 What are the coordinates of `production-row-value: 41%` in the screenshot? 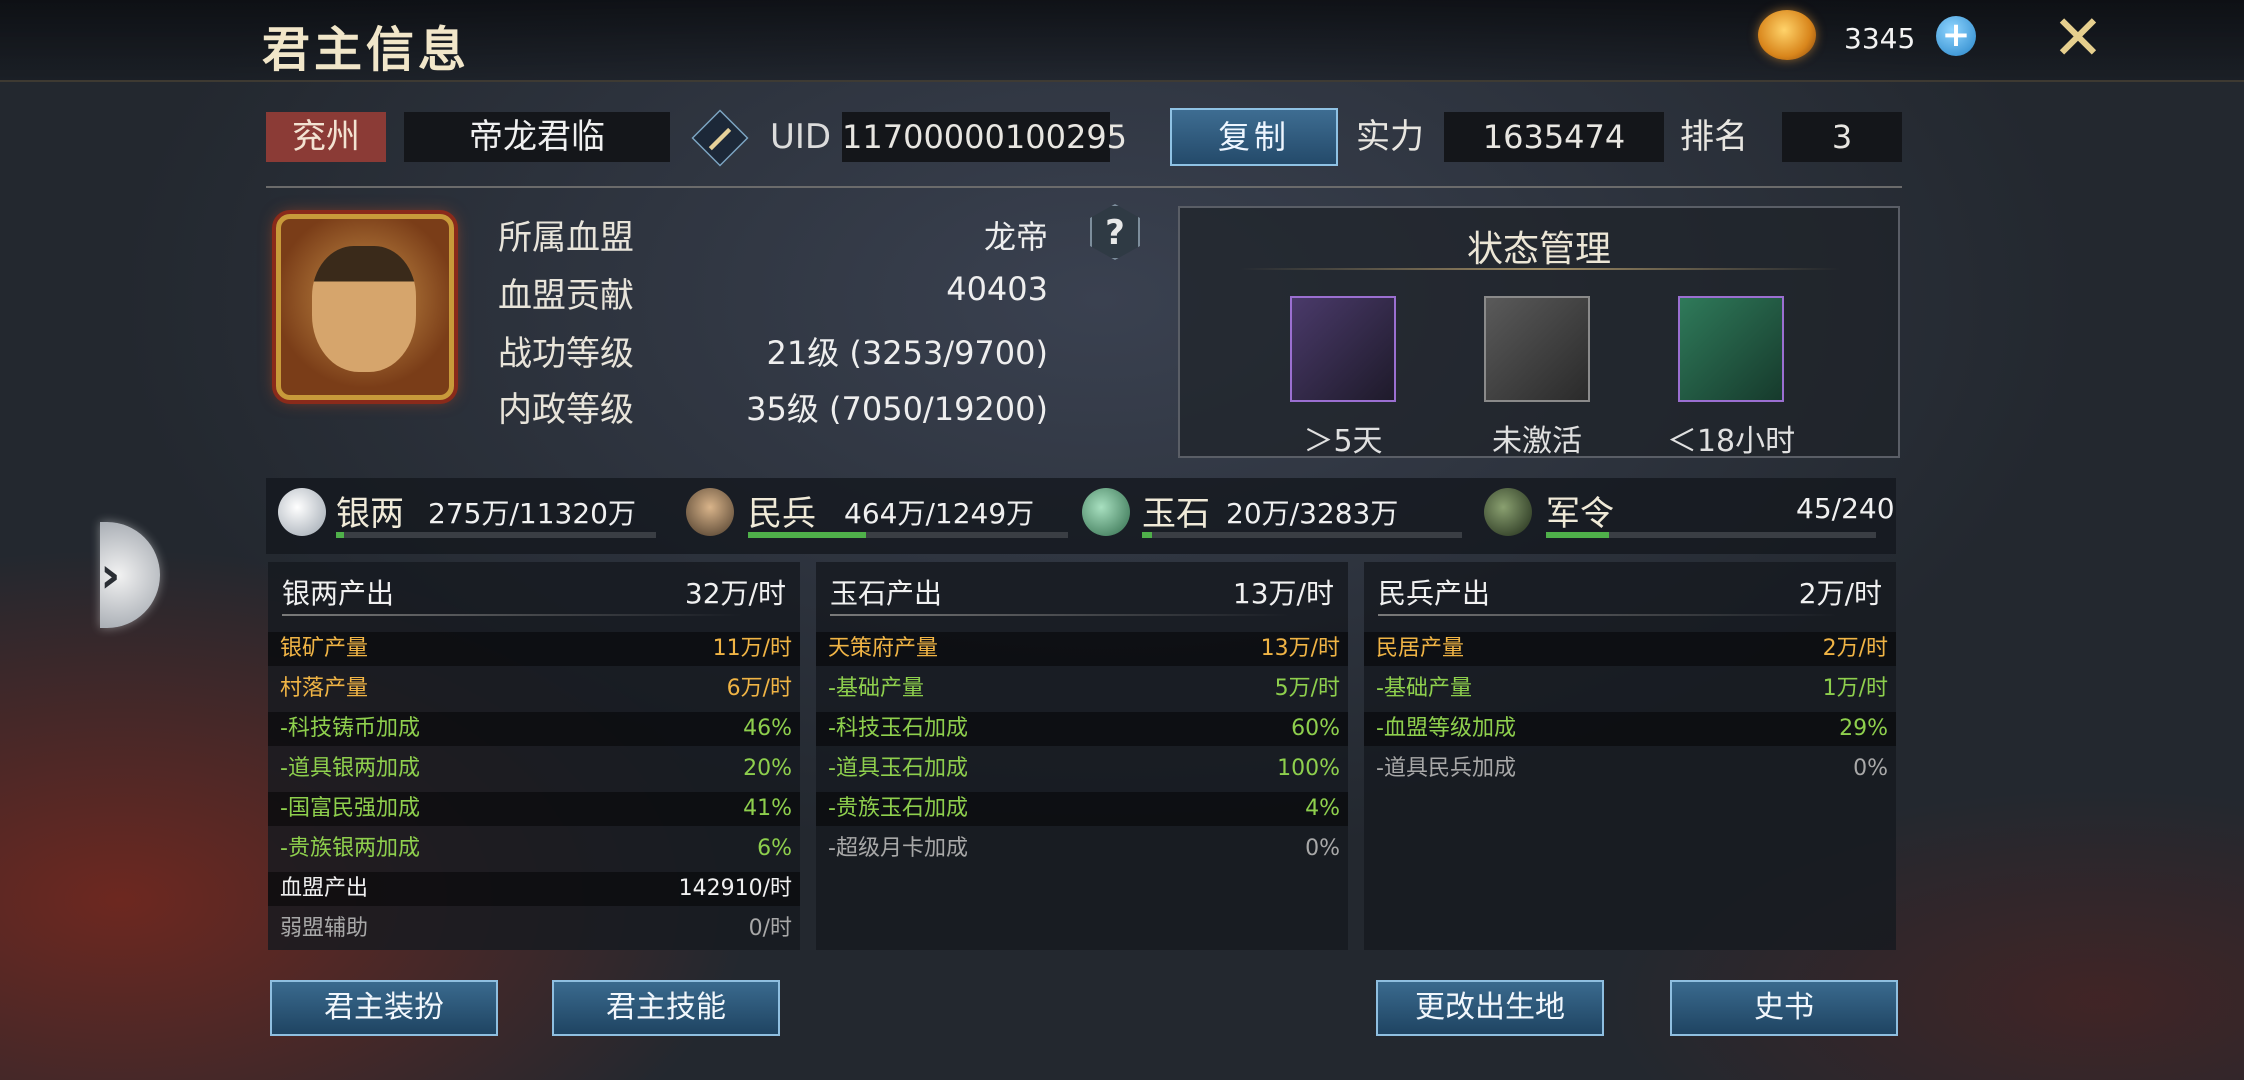 It's located at (767, 808).